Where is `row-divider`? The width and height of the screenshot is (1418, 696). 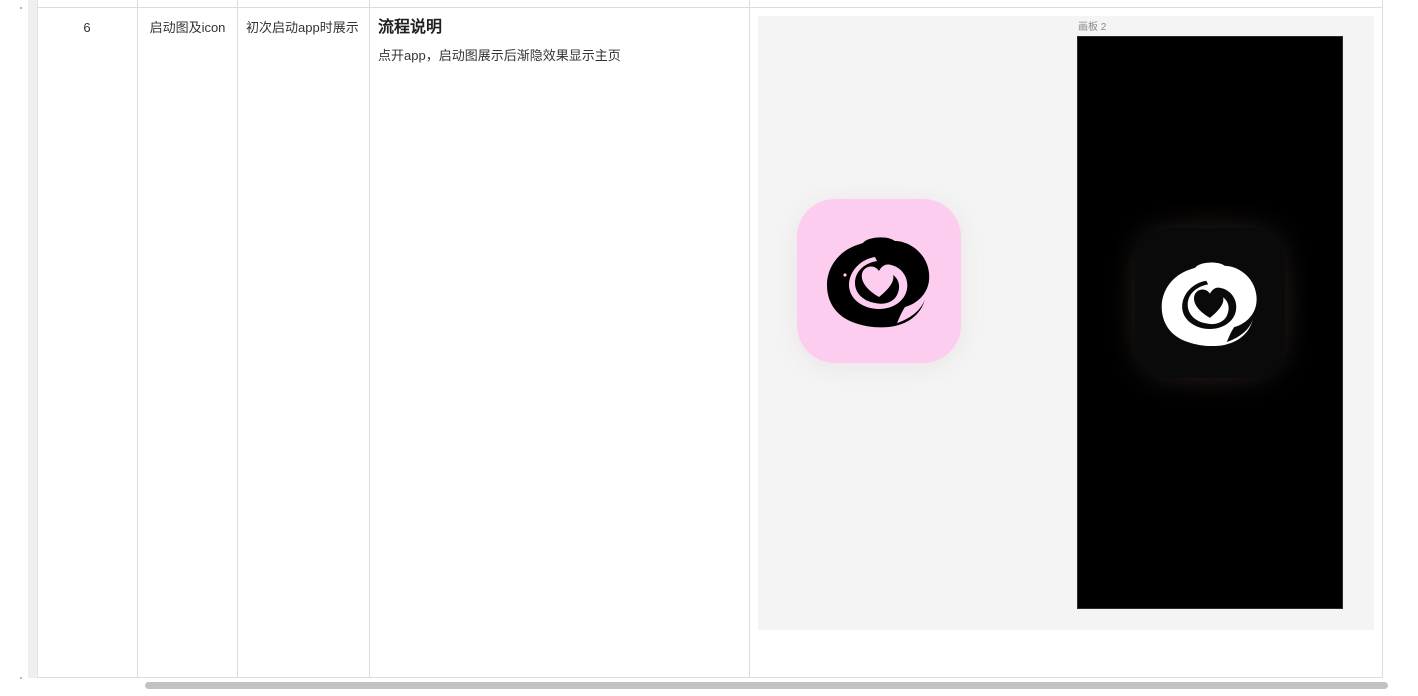
row-divider is located at coordinates (709, 7).